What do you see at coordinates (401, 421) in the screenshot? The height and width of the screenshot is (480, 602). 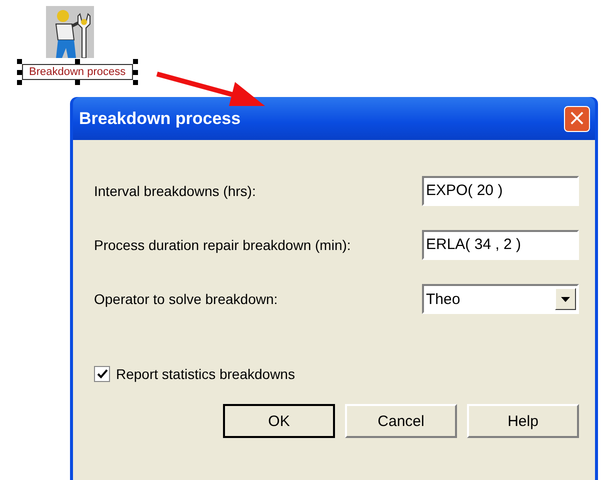 I see `dialog-button: Cancel` at bounding box center [401, 421].